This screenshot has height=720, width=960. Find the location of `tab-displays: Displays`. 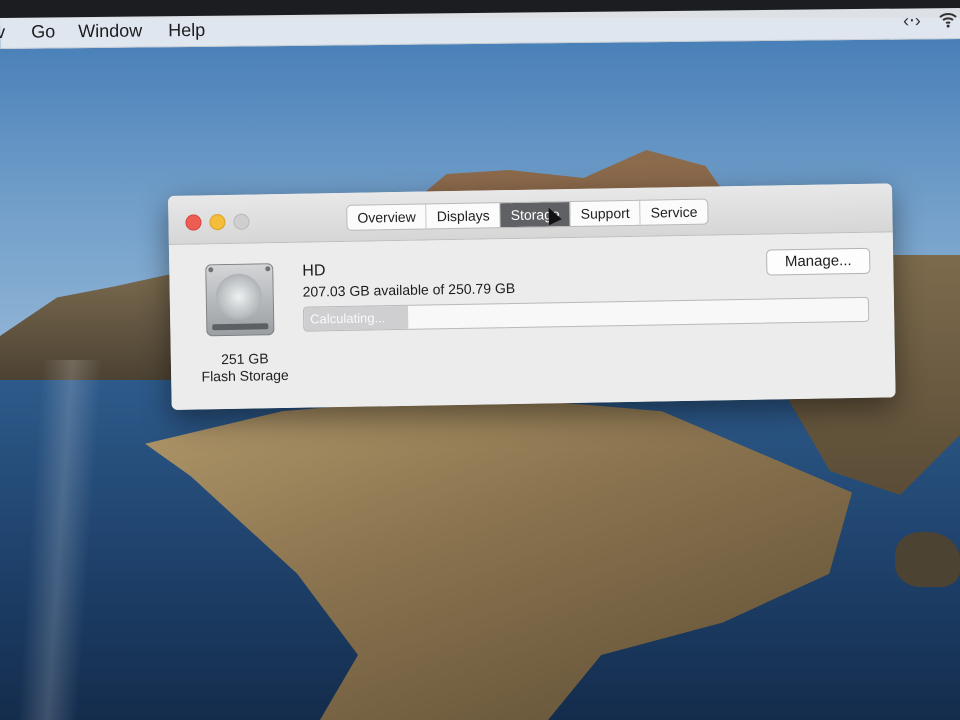

tab-displays: Displays is located at coordinates (463, 216).